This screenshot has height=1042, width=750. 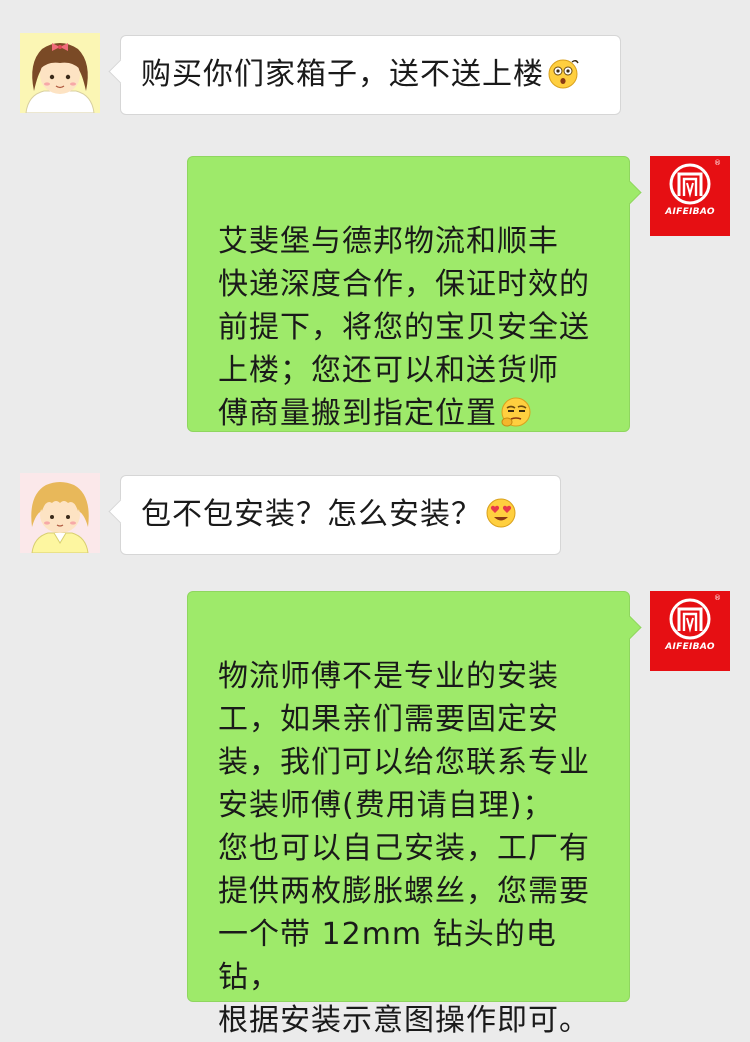 I want to click on surprised-emoji-icon, so click(x=563, y=73).